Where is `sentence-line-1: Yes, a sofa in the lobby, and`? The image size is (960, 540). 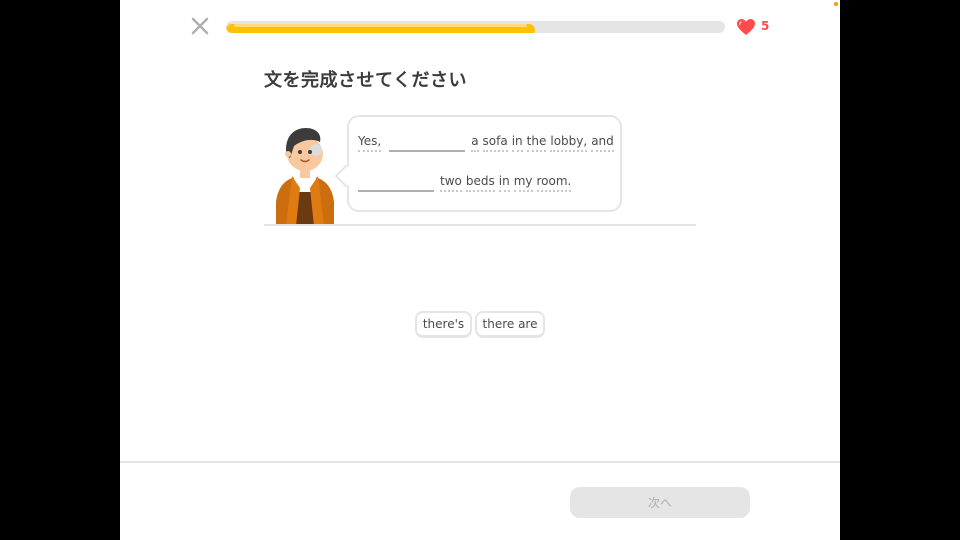 sentence-line-1: Yes, a sofa in the lobby, and is located at coordinates (488, 140).